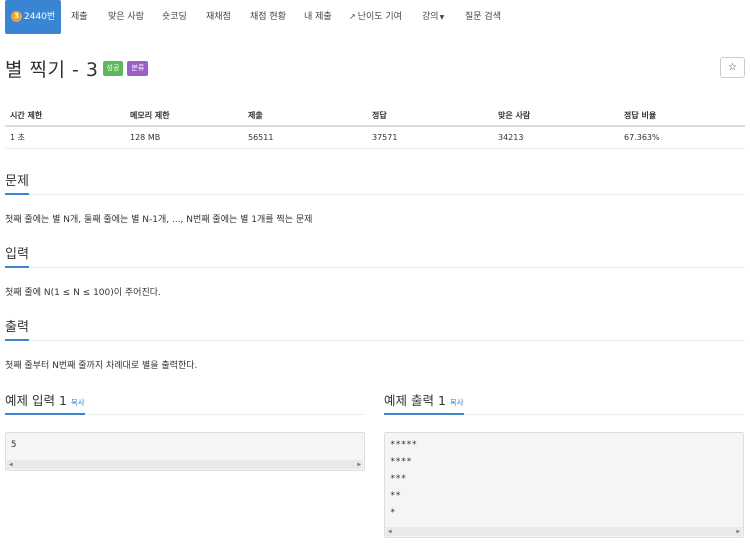 This screenshot has height=546, width=750. Describe the element at coordinates (375, 328) in the screenshot. I see `output-section-head: 출력` at that location.